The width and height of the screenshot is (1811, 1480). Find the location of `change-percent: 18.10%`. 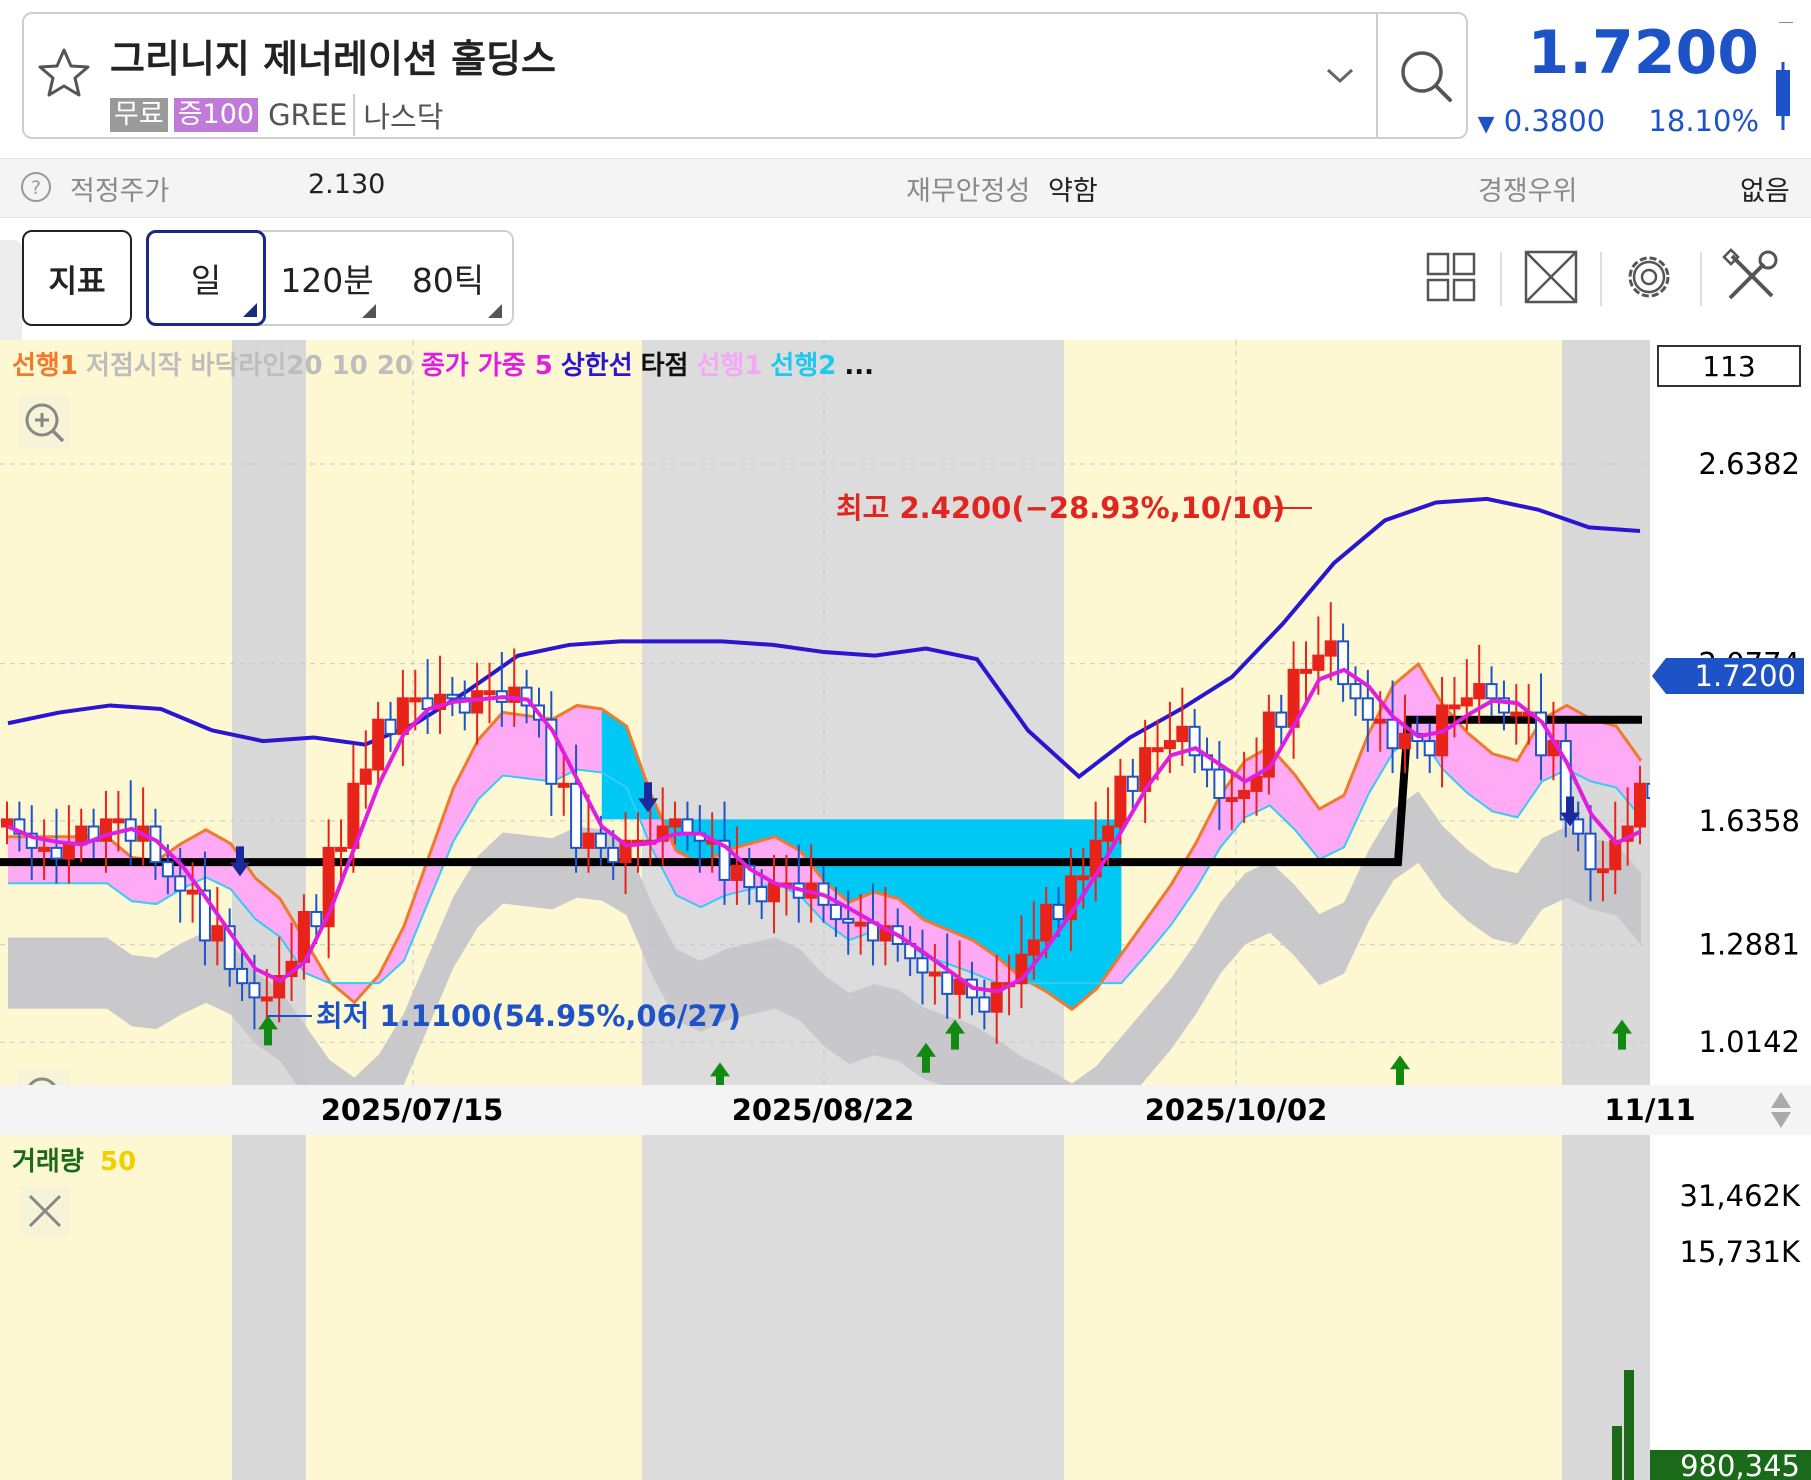

change-percent: 18.10% is located at coordinates (1703, 121).